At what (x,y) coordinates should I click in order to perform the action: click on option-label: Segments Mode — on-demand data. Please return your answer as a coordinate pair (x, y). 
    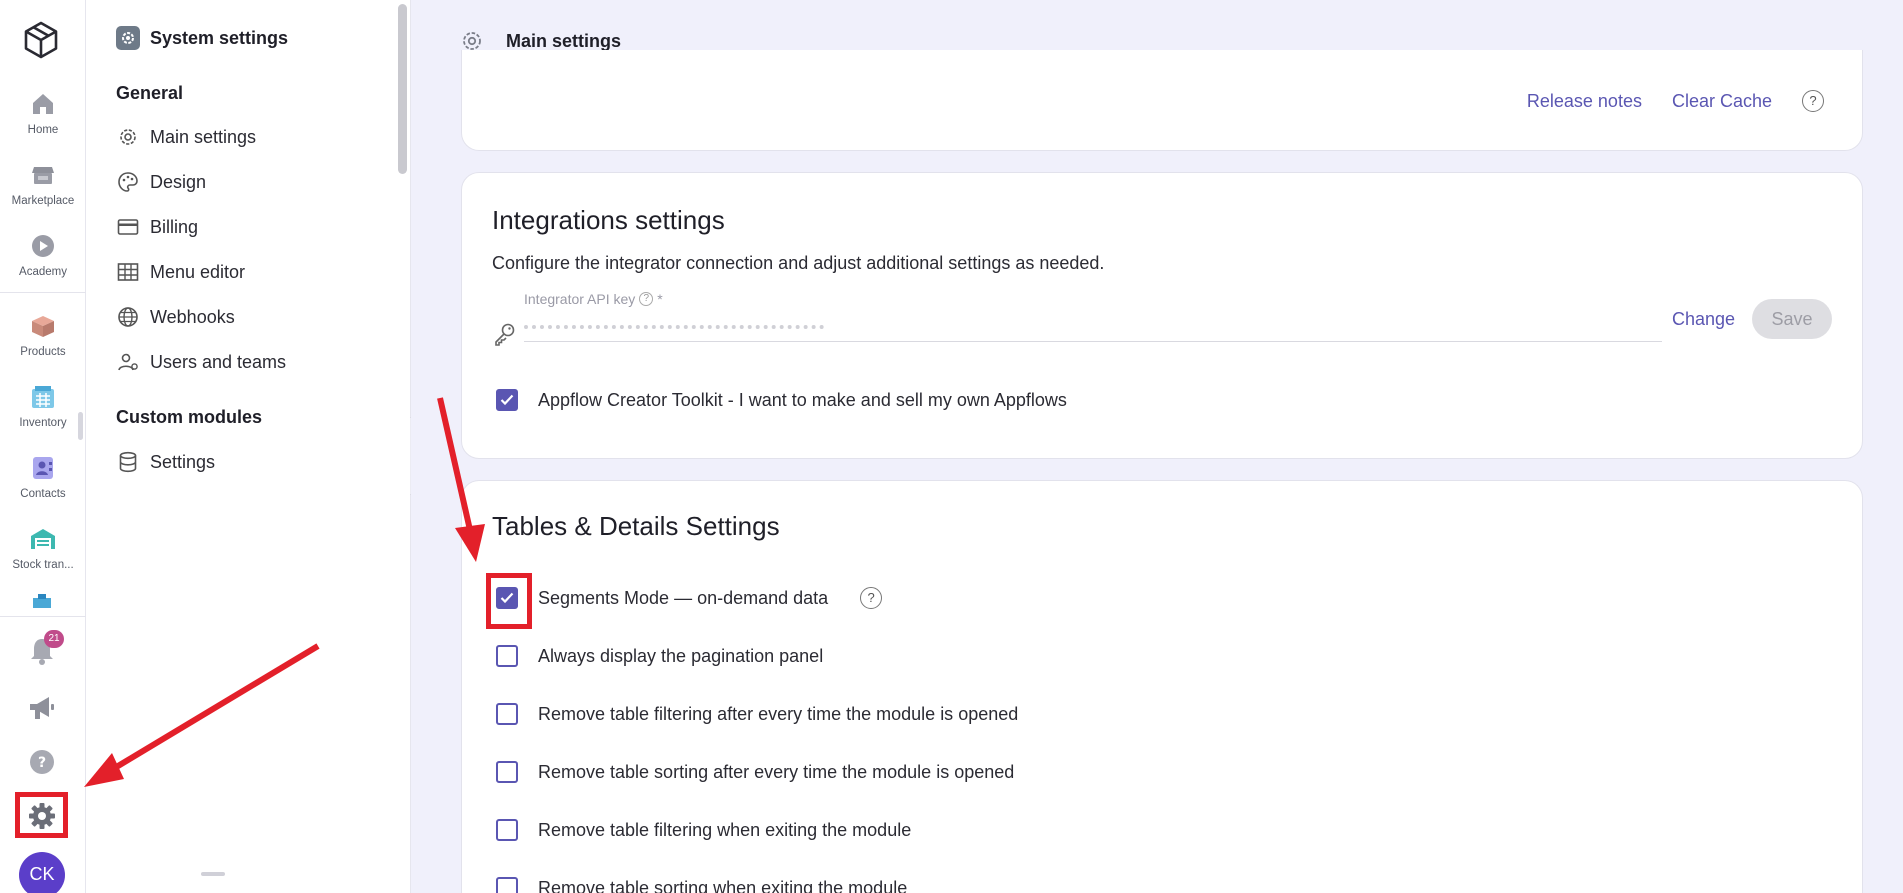
    Looking at the image, I should click on (683, 597).